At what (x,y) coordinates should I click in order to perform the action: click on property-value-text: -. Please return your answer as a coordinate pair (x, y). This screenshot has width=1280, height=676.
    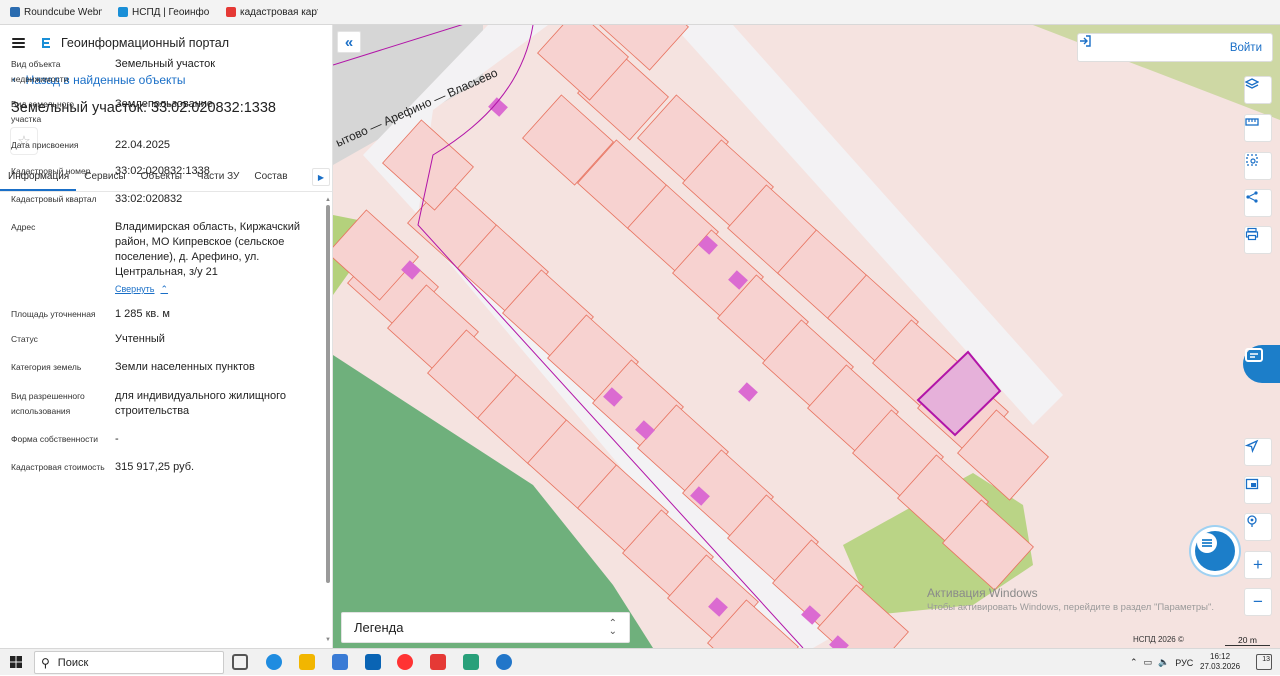
    Looking at the image, I should click on (117, 439).